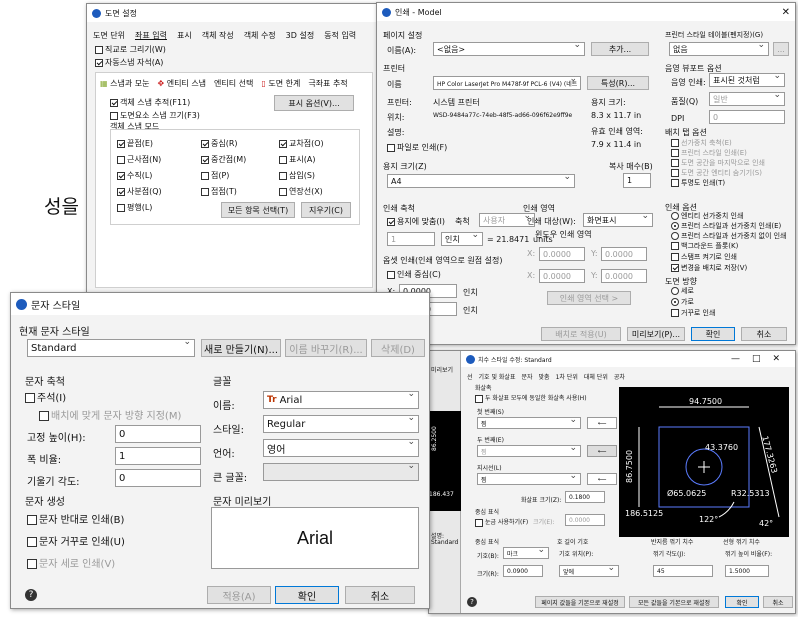  I want to click on print-to-file-checkbox: 파일로 인쇄(F), so click(417, 147).